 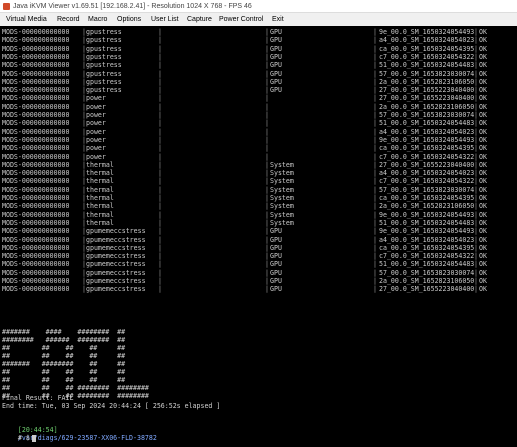 What do you see at coordinates (97, 19) in the screenshot?
I see `menu-macro: Macro` at bounding box center [97, 19].